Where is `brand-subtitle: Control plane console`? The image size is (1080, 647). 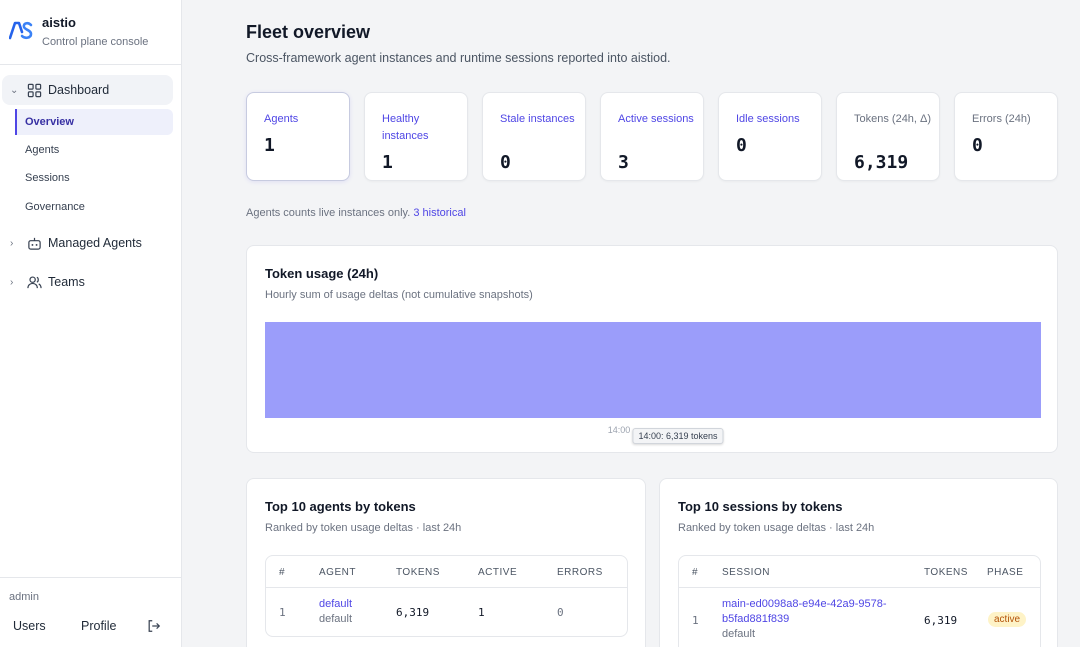 brand-subtitle: Control plane console is located at coordinates (95, 42).